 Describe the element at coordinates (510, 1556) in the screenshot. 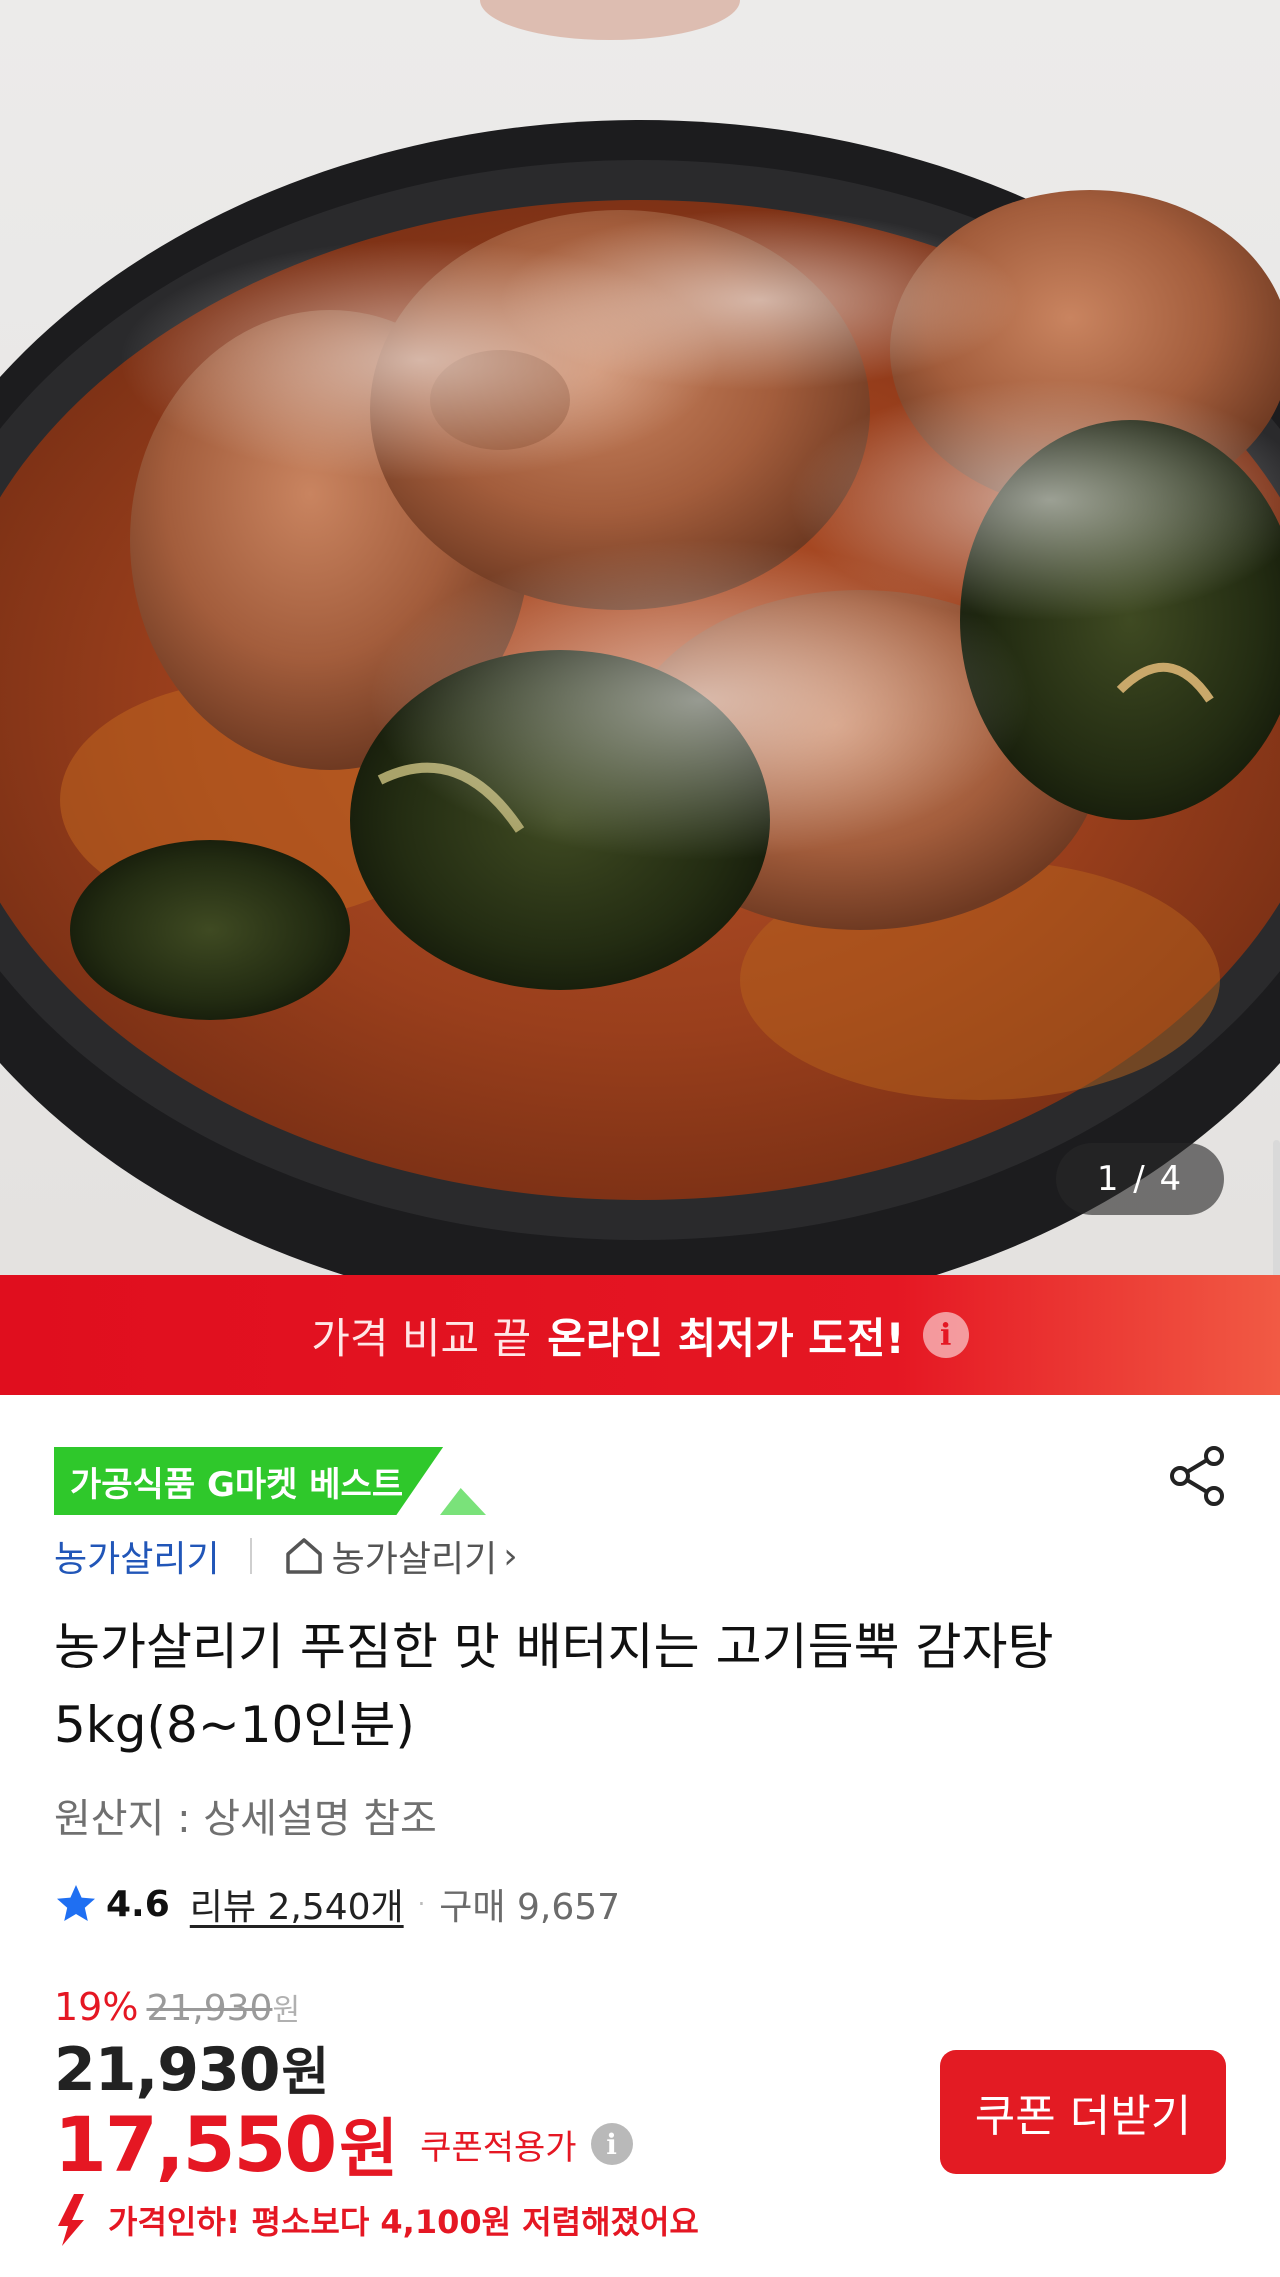

I see `chevron-right-icon: ›` at that location.